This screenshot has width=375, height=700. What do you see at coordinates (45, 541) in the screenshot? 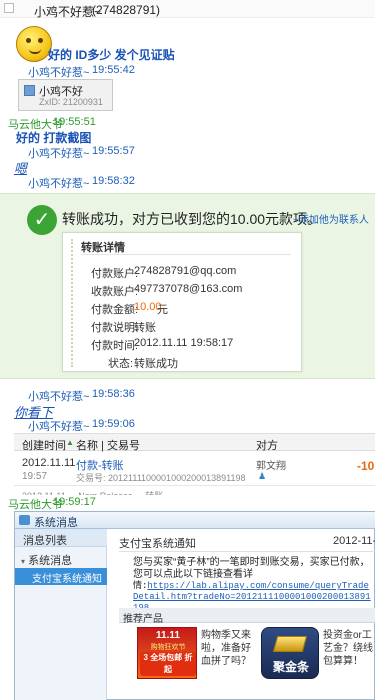
I see `sidebar-title: 消息列表` at bounding box center [45, 541].